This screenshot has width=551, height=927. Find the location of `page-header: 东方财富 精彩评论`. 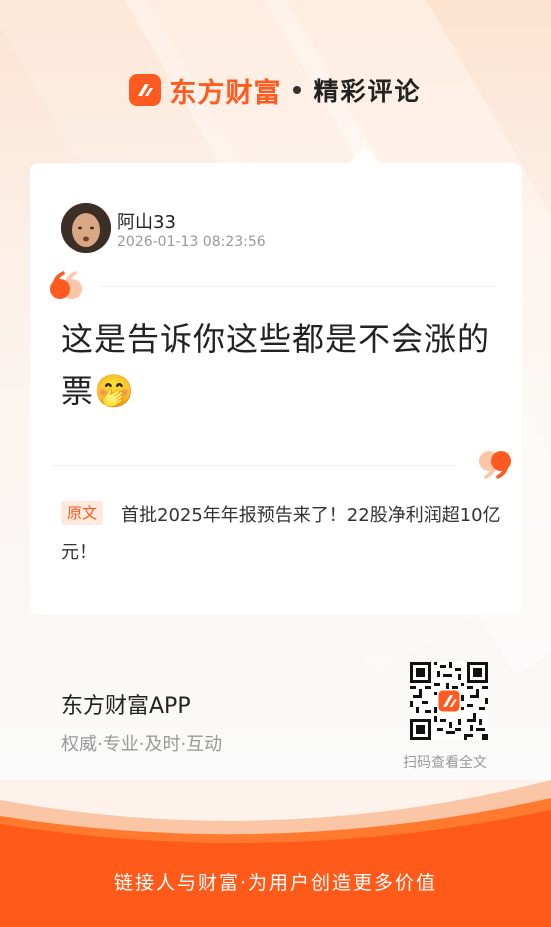

page-header: 东方财富 精彩评论 is located at coordinates (275, 90).